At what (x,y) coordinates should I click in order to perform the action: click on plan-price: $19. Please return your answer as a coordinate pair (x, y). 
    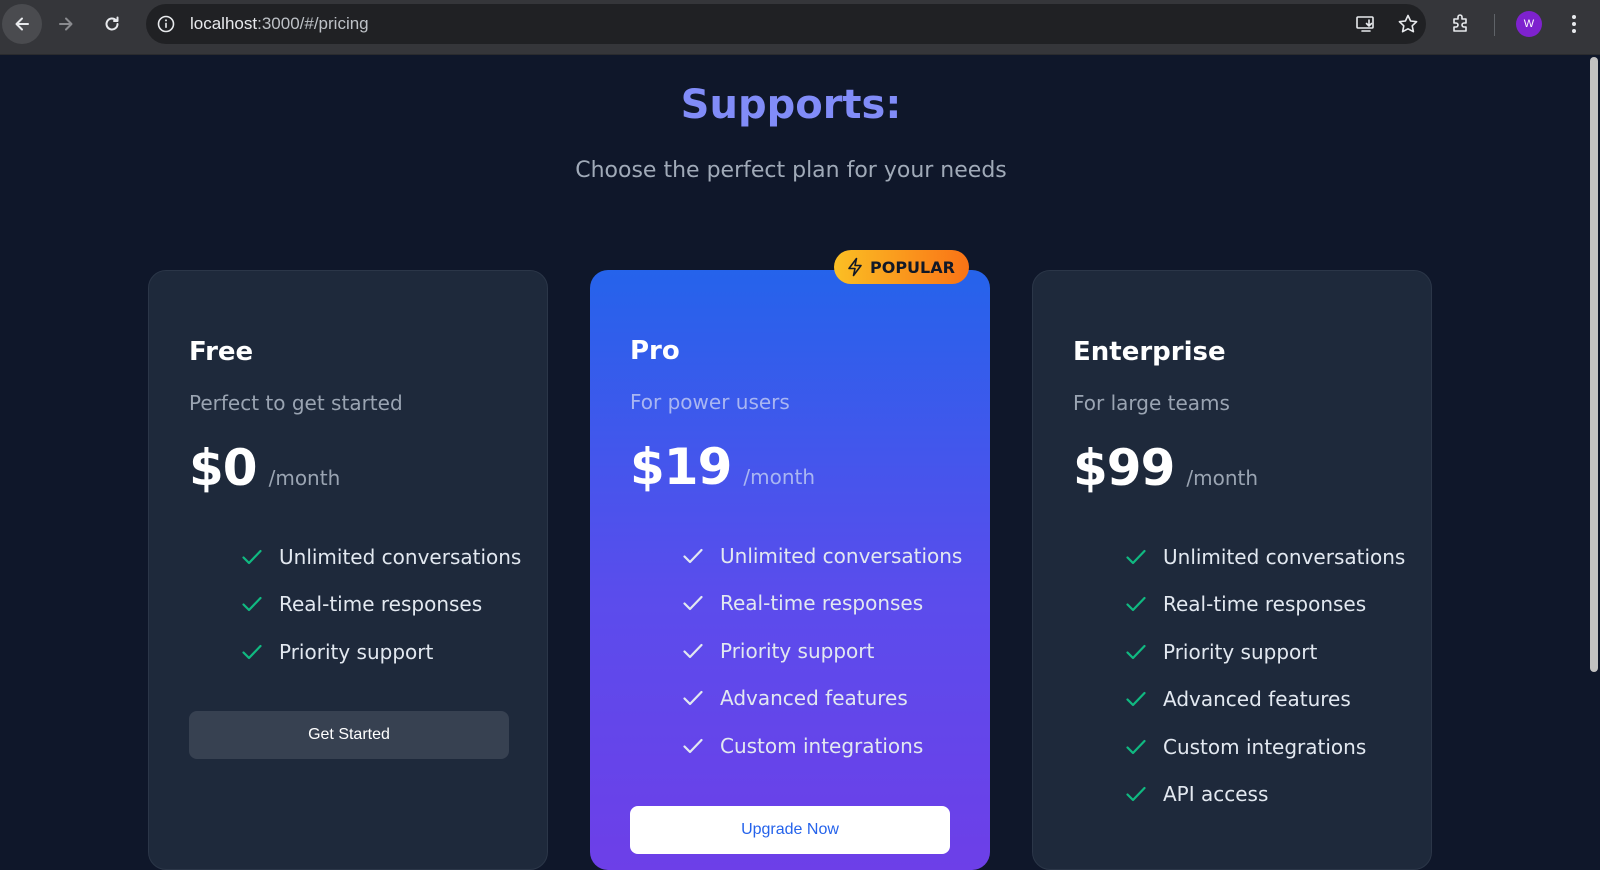
    Looking at the image, I should click on (681, 467).